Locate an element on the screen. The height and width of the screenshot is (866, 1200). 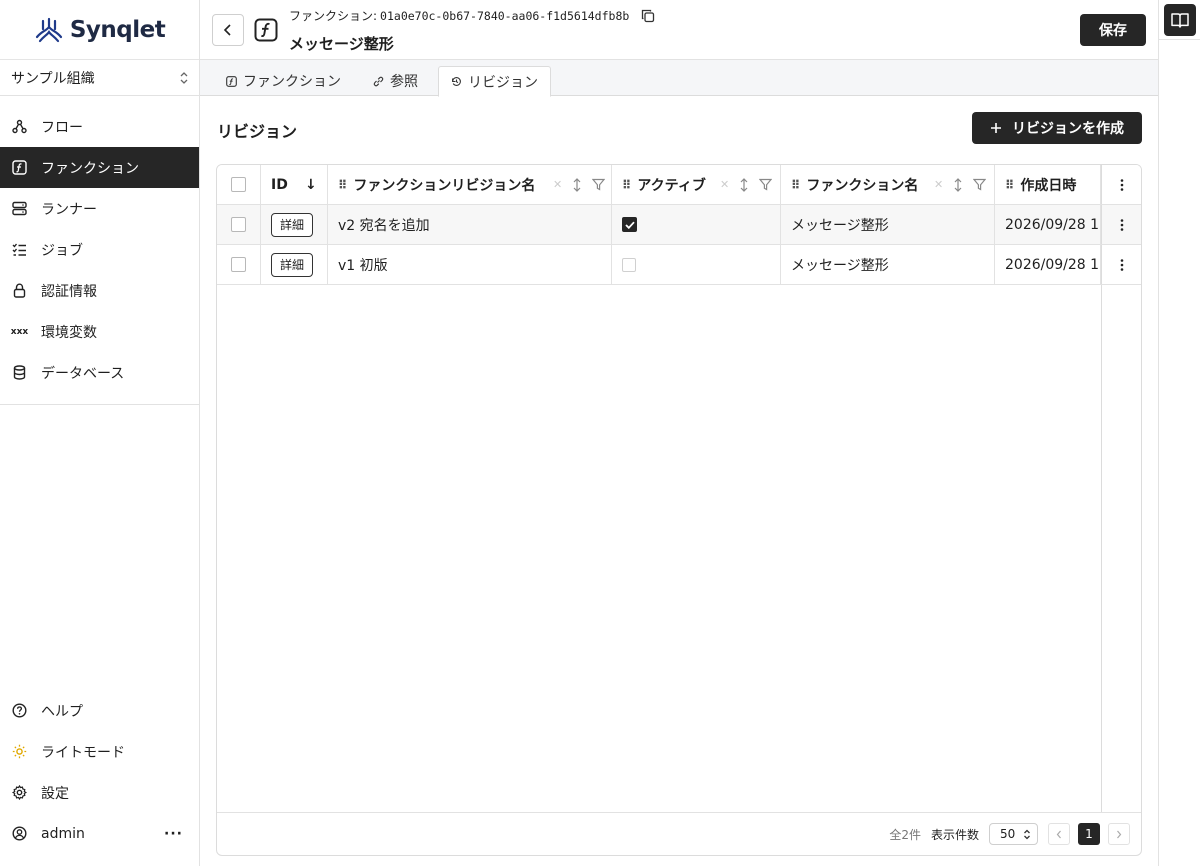
function-id-label: ファンクション: is located at coordinates (333, 16).